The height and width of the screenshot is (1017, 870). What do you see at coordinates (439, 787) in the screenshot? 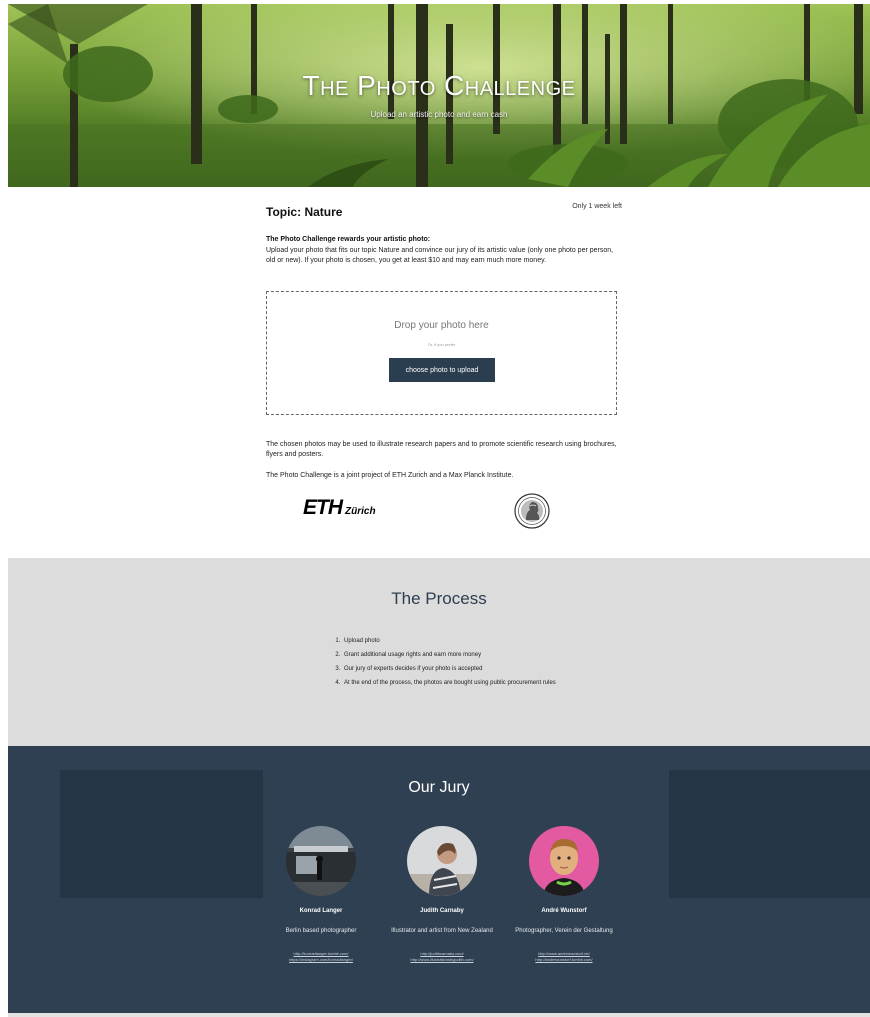
I see `jury-title: Our Jury` at bounding box center [439, 787].